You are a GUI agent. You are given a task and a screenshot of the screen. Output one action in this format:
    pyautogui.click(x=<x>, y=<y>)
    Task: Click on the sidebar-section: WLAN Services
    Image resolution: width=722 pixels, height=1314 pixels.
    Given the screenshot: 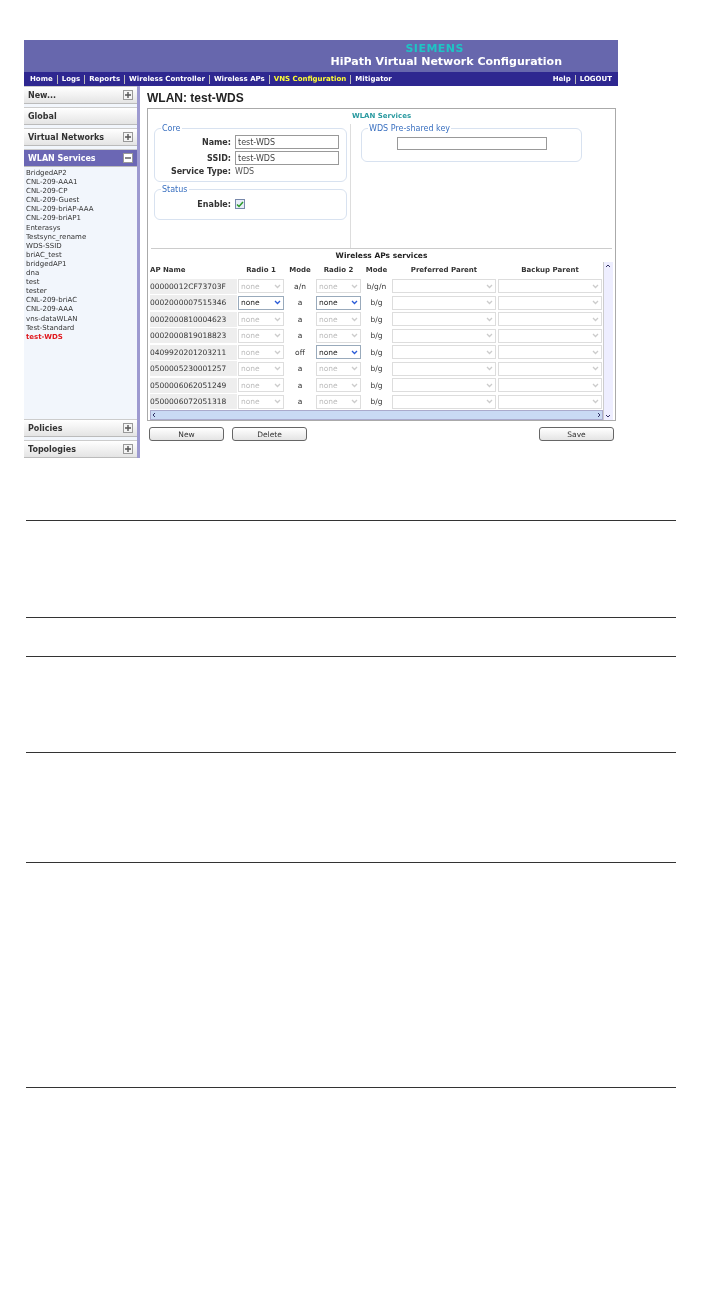 What is the action you would take?
    pyautogui.click(x=80, y=158)
    